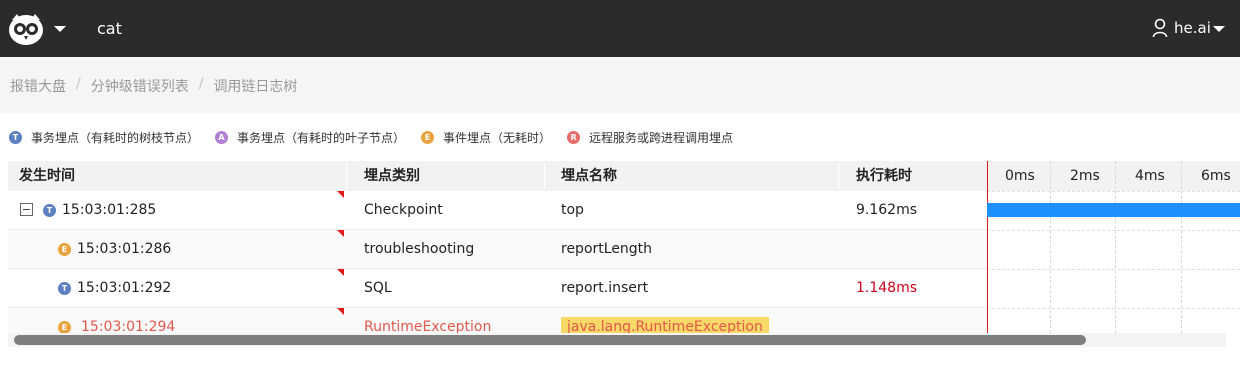  I want to click on user-name: he.ai, so click(1192, 28).